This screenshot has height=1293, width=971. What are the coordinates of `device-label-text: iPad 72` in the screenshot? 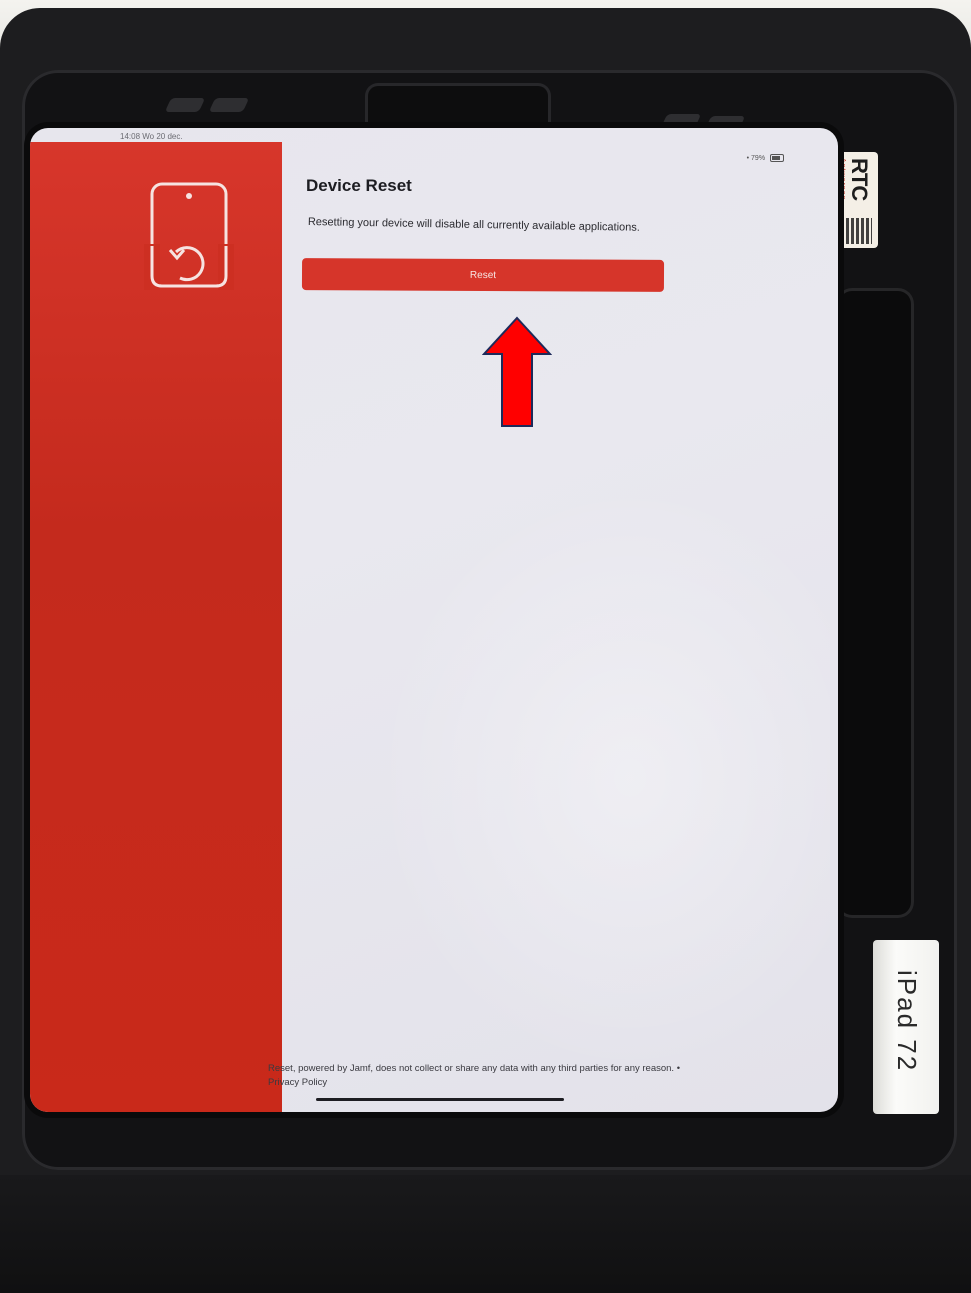 It's located at (907, 1021).